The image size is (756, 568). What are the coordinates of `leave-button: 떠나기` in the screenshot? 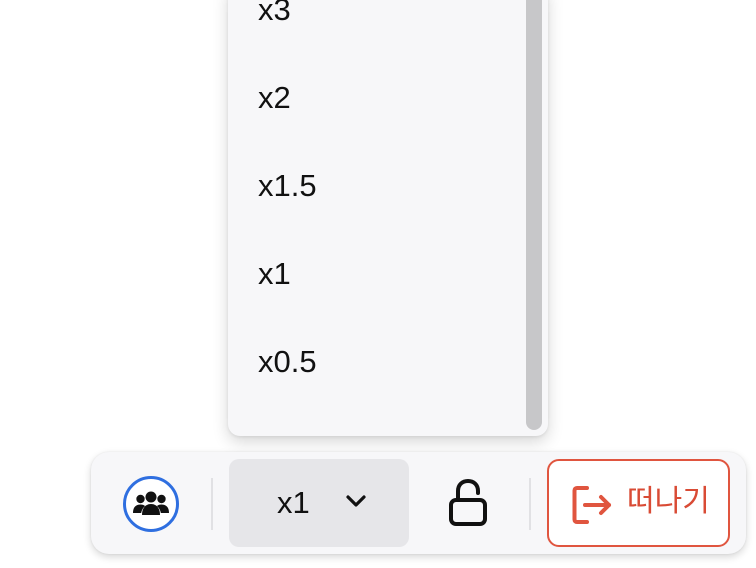 It's located at (638, 503).